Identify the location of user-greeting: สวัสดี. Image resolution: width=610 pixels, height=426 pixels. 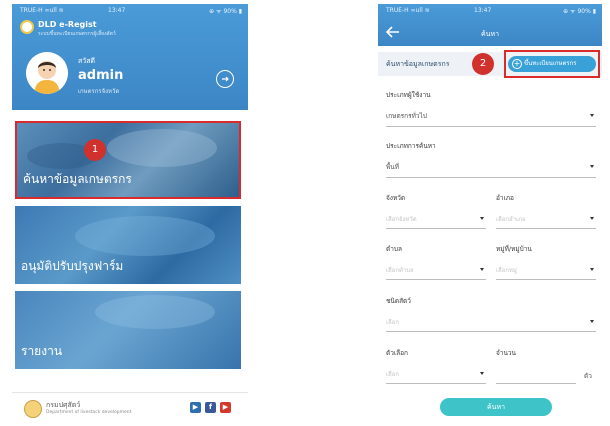
(87, 61).